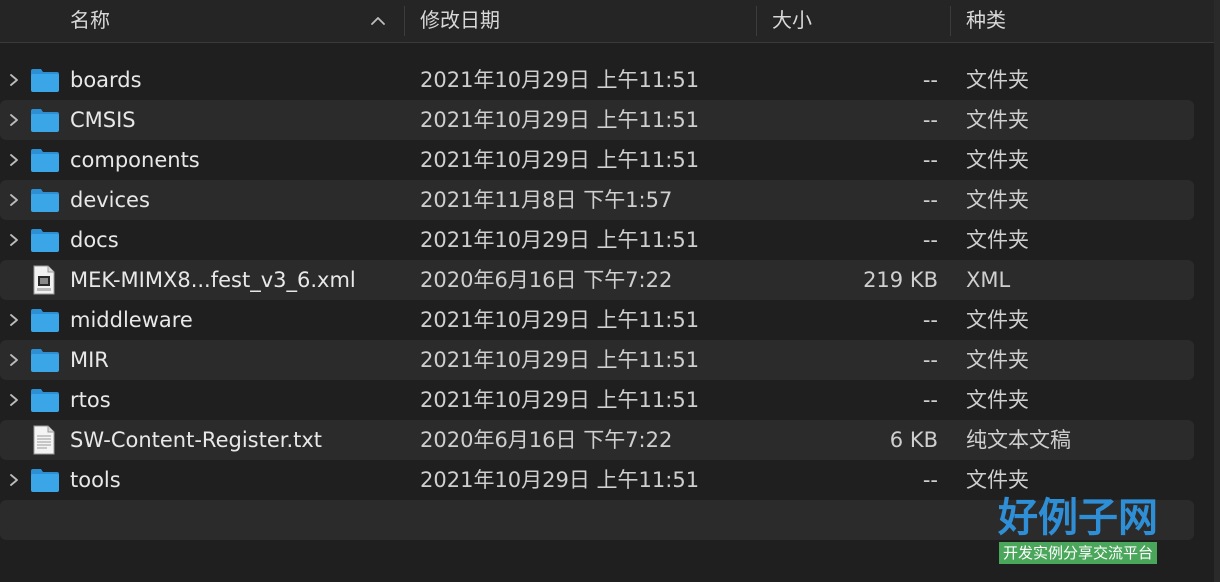 The width and height of the screenshot is (1220, 582). What do you see at coordinates (546, 200) in the screenshot?
I see `modified-date: 2021年11月8日 下午1:57` at bounding box center [546, 200].